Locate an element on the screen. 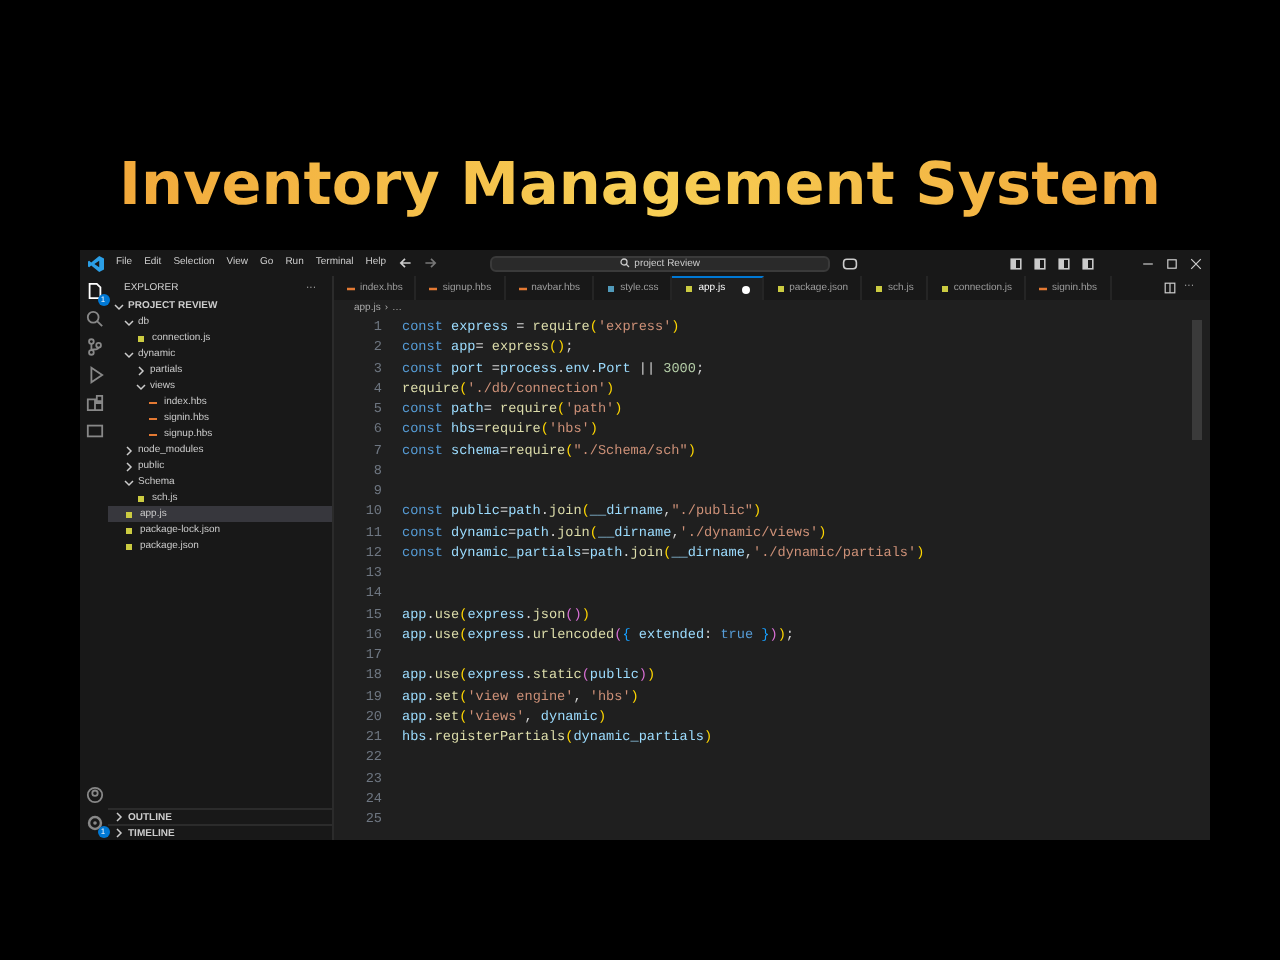 The height and width of the screenshot is (960, 1280). back-arrow-icon is located at coordinates (405, 263).